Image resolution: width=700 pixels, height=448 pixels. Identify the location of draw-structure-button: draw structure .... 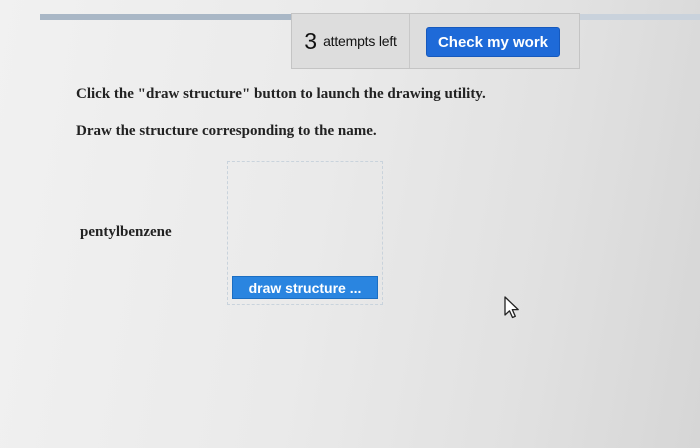
(305, 287).